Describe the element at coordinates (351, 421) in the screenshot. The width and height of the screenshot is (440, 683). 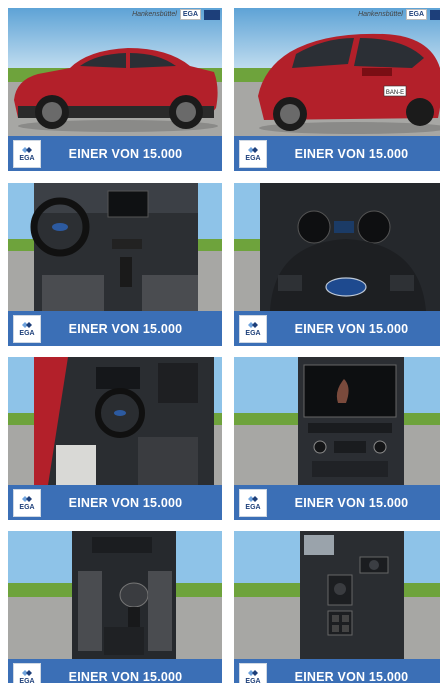
I see `infotainment-image` at that location.